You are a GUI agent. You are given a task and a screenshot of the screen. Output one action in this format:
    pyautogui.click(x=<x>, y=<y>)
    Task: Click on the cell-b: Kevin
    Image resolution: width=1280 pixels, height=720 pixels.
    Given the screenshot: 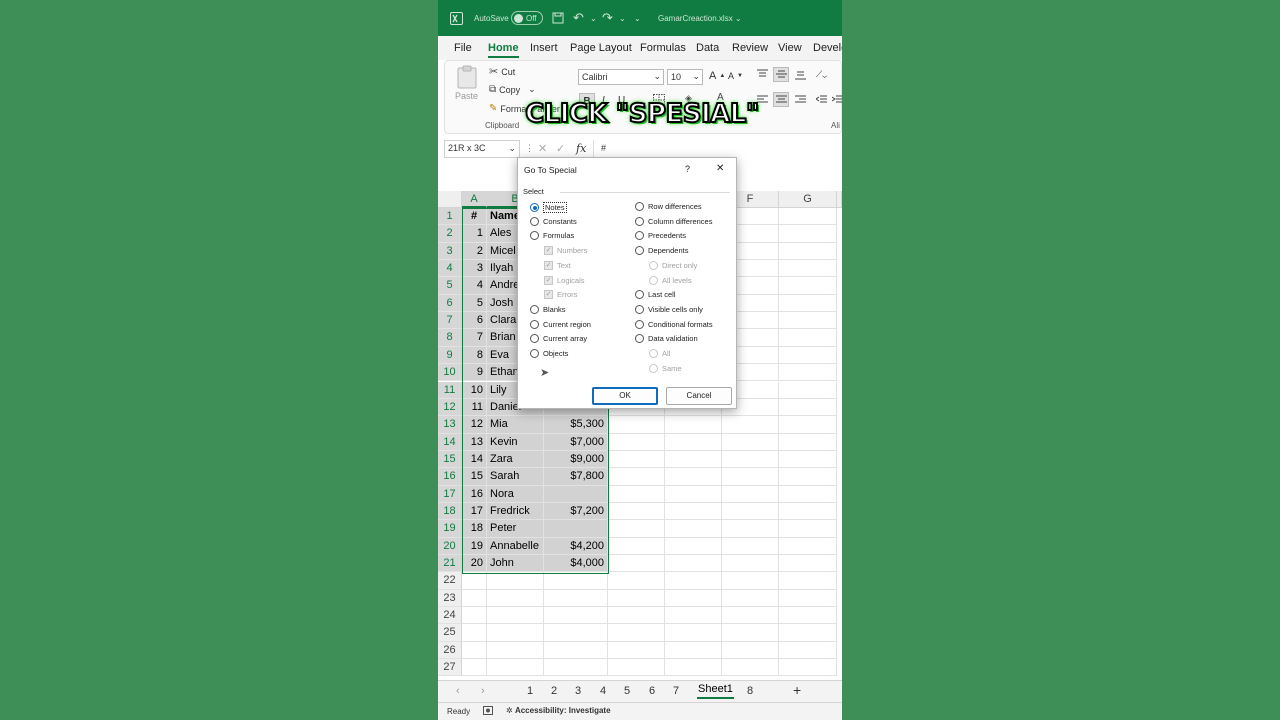 What is the action you would take?
    pyautogui.click(x=515, y=442)
    